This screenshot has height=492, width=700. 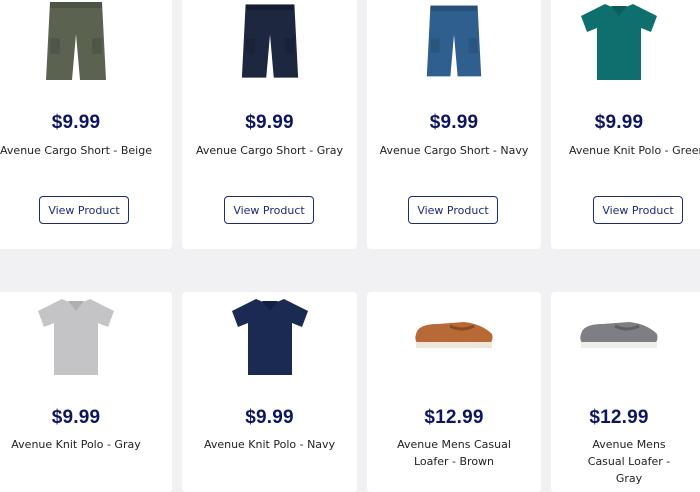 What do you see at coordinates (454, 150) in the screenshot?
I see `product-name: Avenue Cargo Short - Navy` at bounding box center [454, 150].